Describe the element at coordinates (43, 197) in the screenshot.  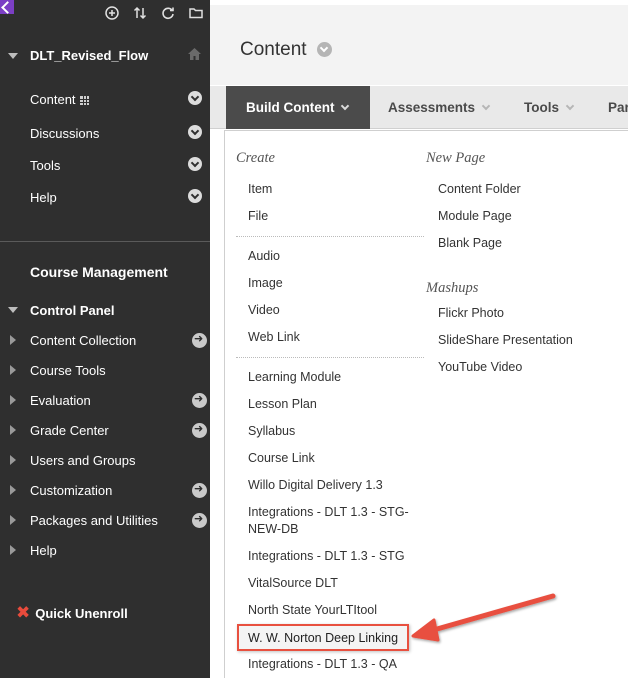
I see `course-menu-help: Help` at that location.